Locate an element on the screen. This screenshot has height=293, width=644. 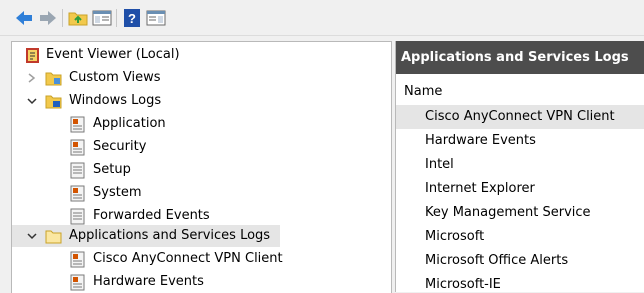
forward-arrow-icon is located at coordinates (48, 18).